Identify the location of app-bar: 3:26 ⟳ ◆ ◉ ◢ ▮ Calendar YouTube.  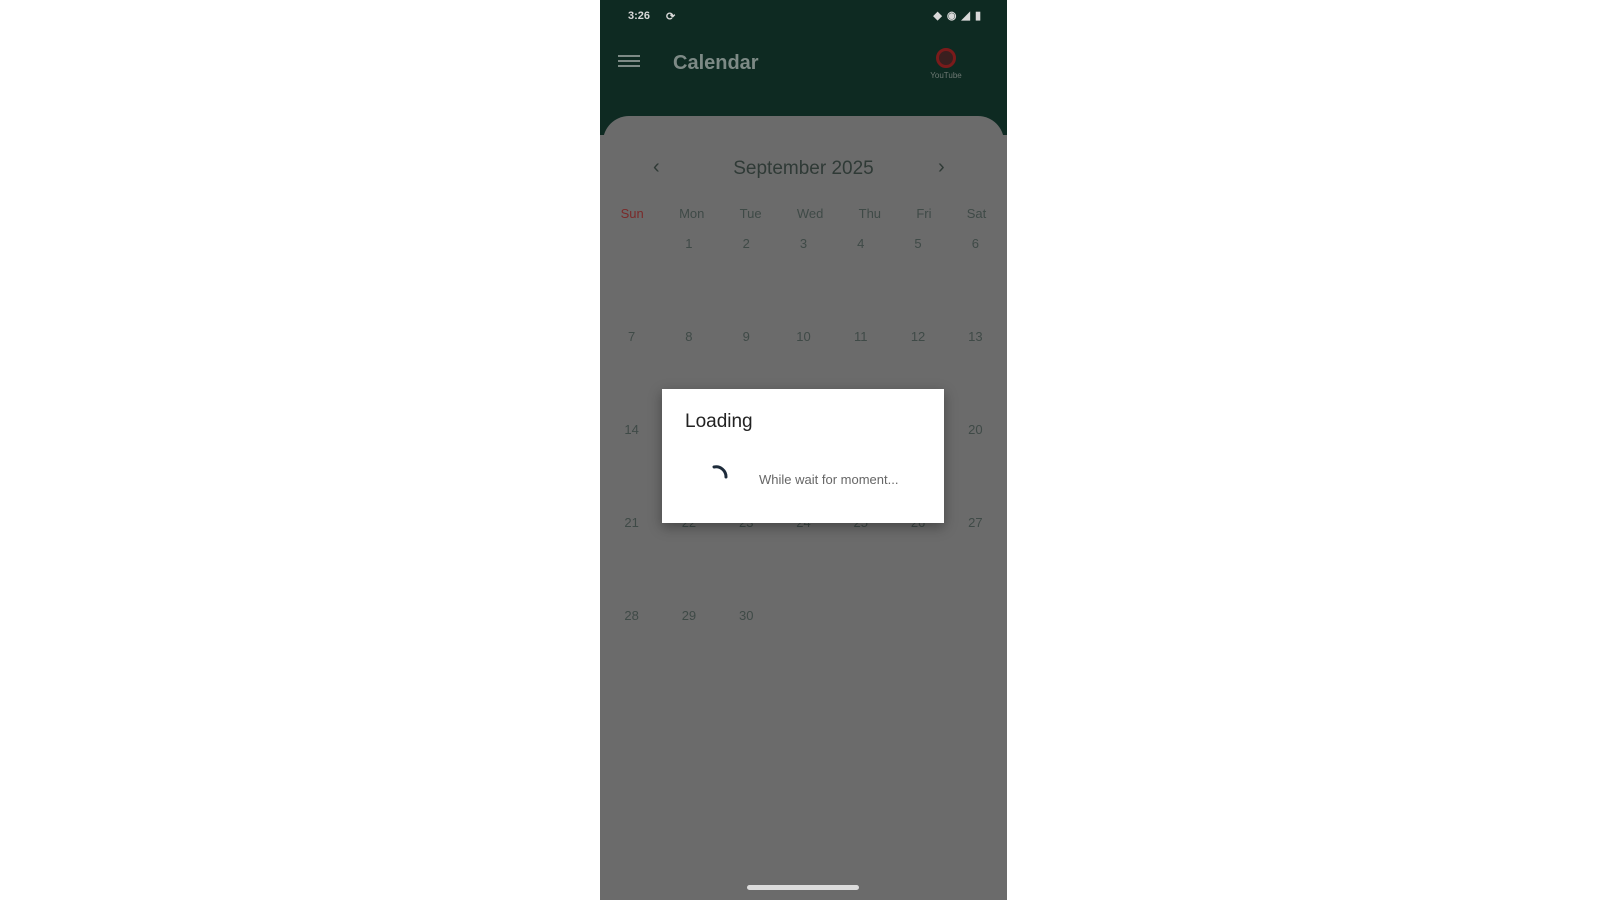
(803, 67).